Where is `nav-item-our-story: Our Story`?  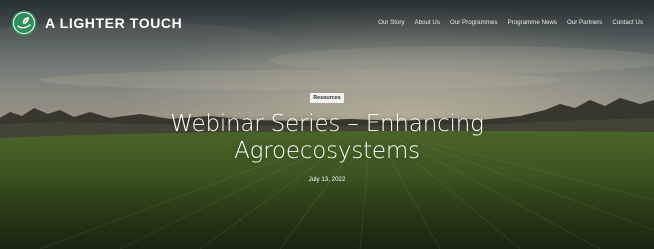
nav-item-our-story: Our Story is located at coordinates (391, 23).